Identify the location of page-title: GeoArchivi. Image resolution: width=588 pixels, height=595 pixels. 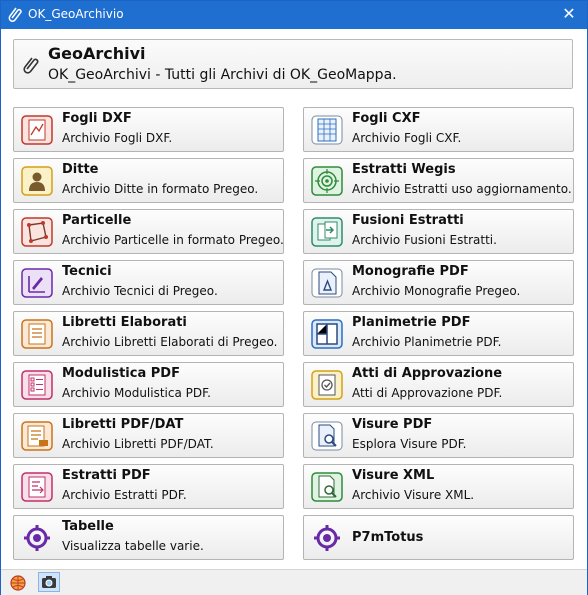
(97, 53).